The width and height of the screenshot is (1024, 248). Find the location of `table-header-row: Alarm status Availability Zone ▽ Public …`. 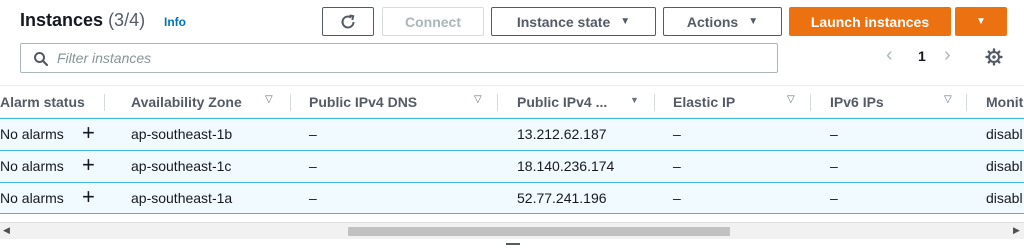

table-header-row: Alarm status Availability Zone ▽ Public … is located at coordinates (512, 101).